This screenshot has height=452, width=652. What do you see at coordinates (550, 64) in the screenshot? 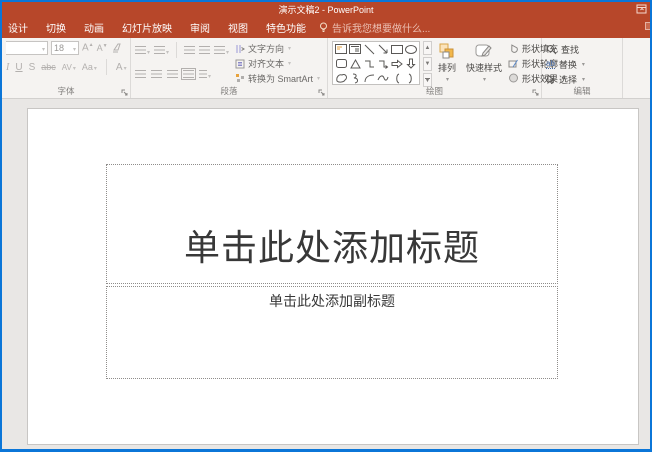
I see `replace-icon: ab` at bounding box center [550, 64].